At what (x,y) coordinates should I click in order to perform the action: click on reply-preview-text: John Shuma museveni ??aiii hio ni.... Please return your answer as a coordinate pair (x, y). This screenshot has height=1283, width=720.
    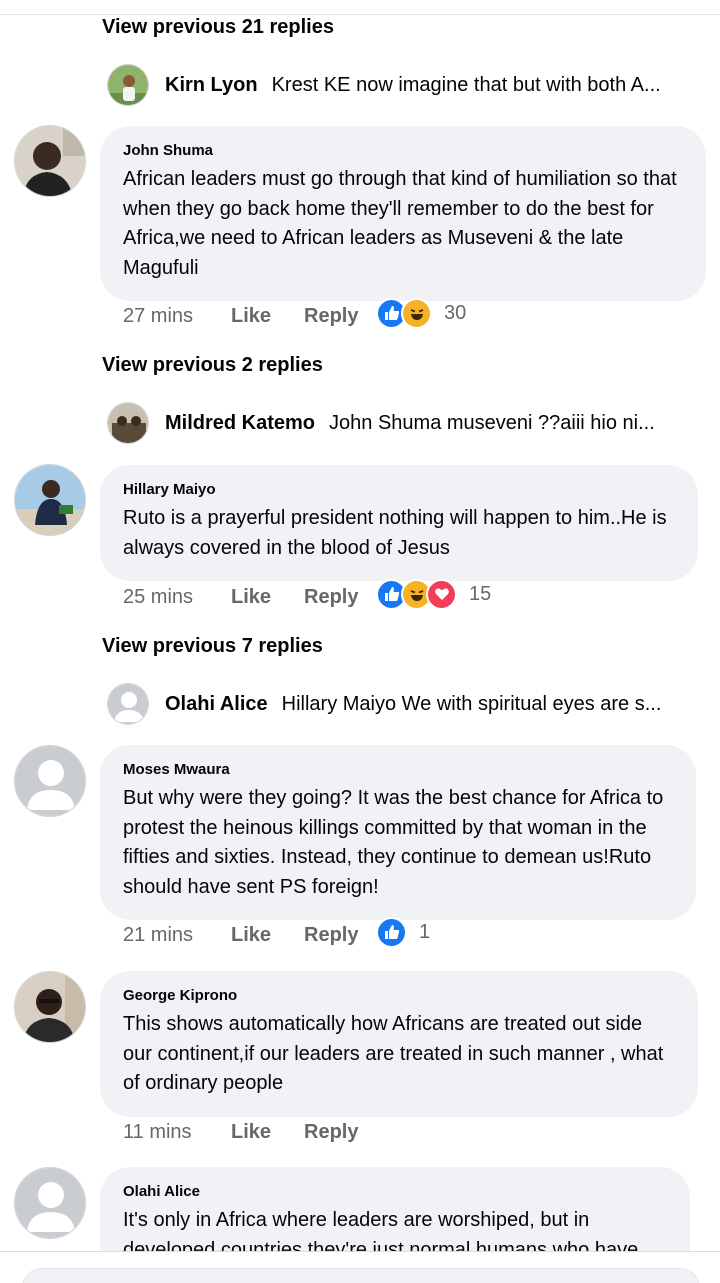
    Looking at the image, I should click on (492, 422).